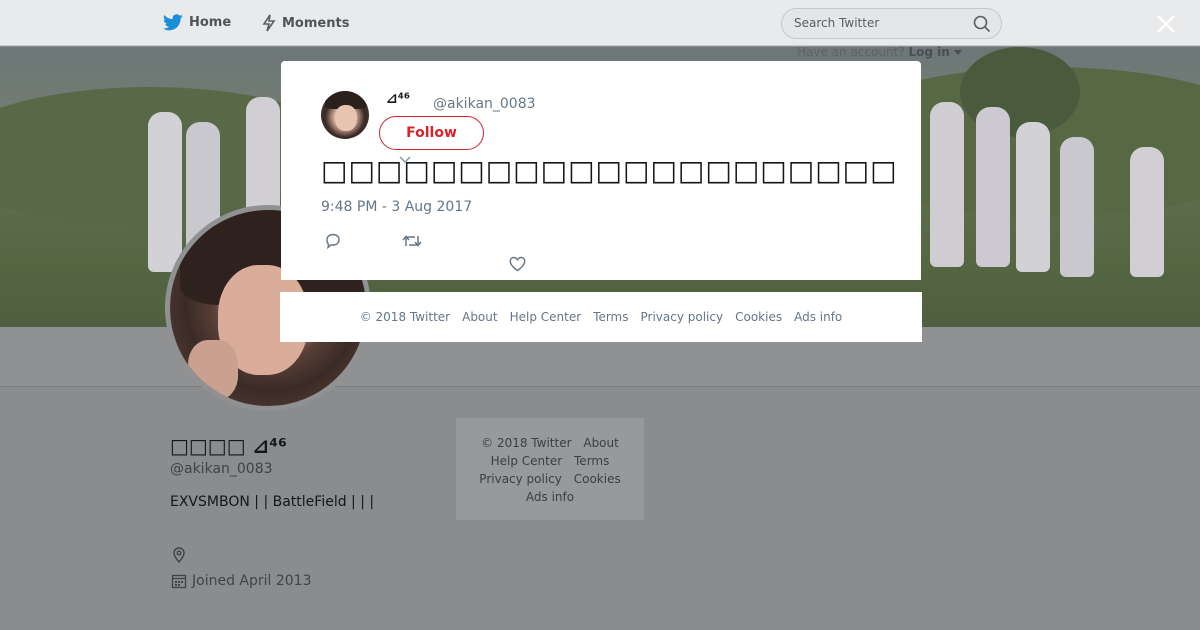 Image resolution: width=1200 pixels, height=630 pixels. What do you see at coordinates (221, 469) in the screenshot?
I see `profile-handle: @akikan_0083` at bounding box center [221, 469].